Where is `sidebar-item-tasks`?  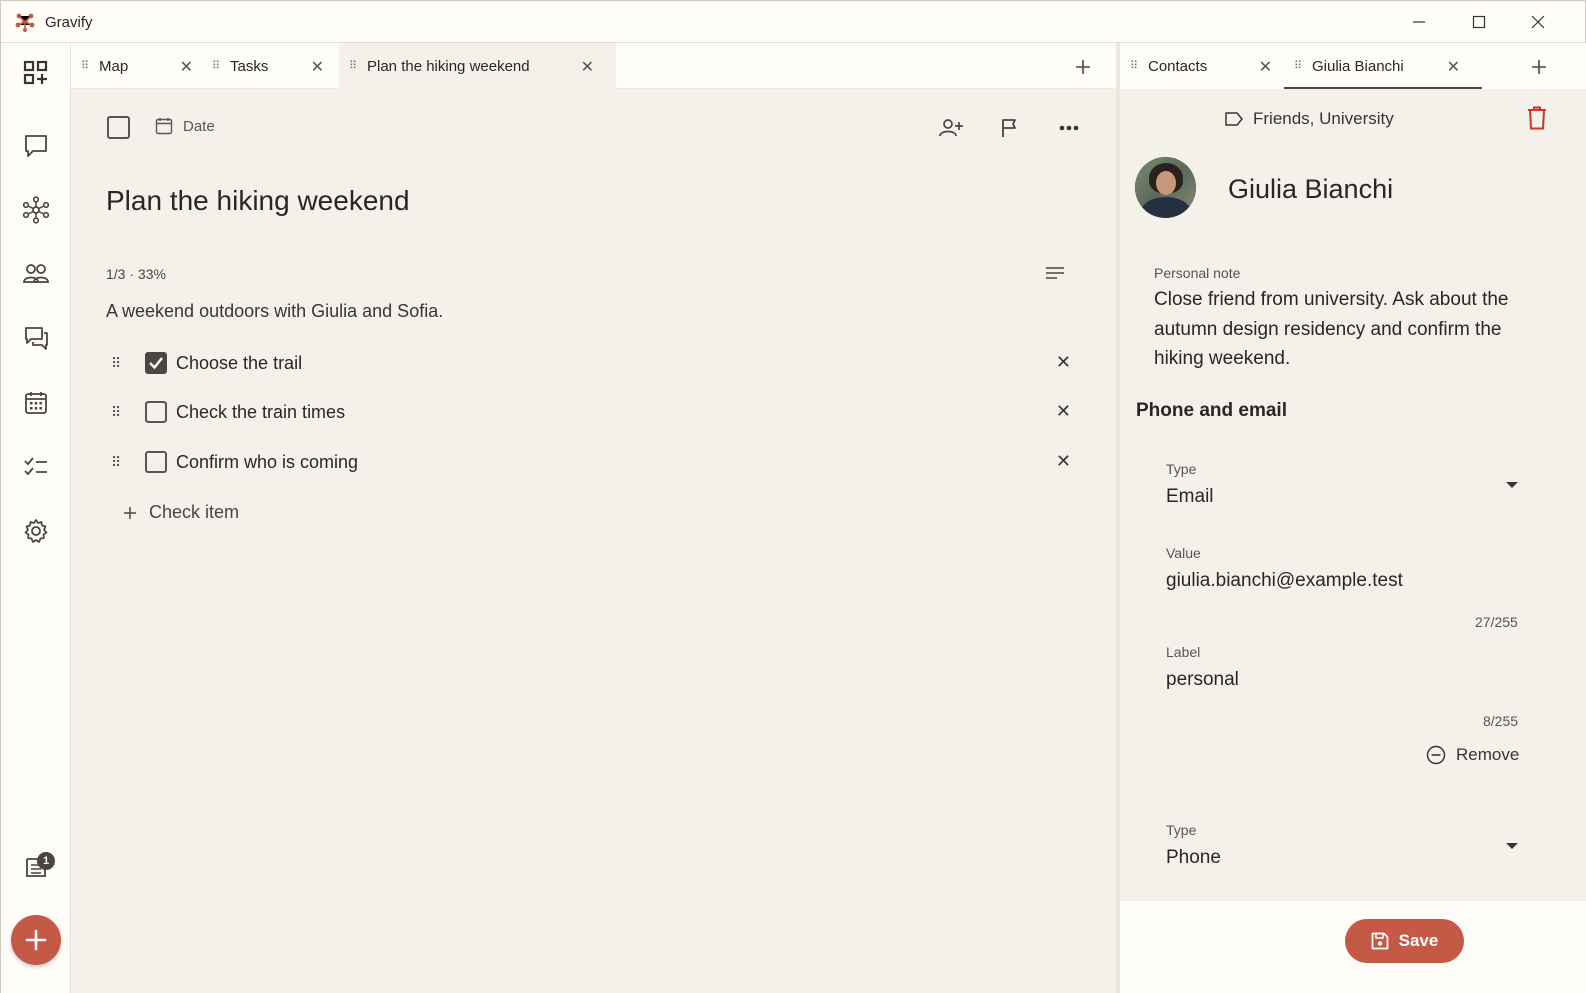 sidebar-item-tasks is located at coordinates (36, 467).